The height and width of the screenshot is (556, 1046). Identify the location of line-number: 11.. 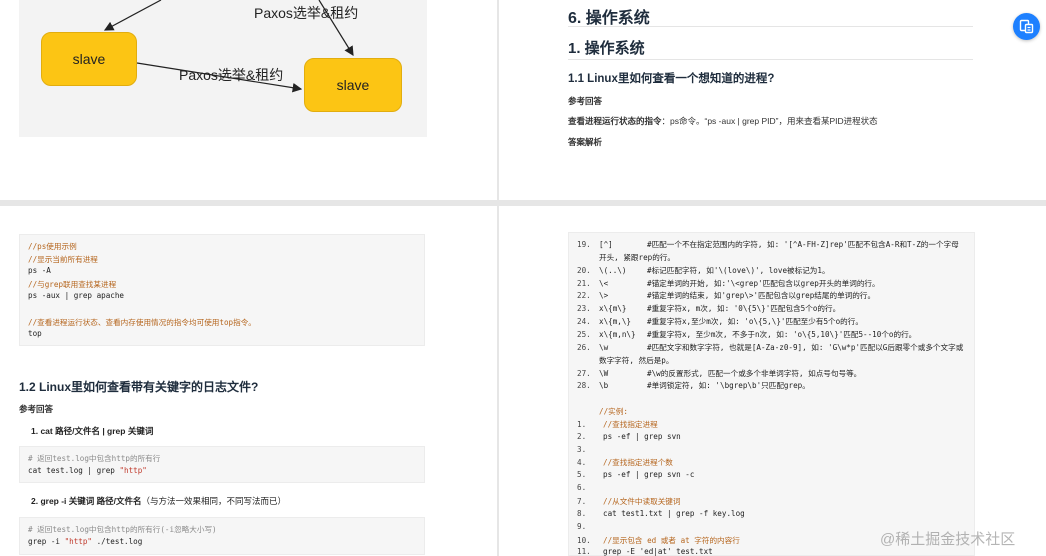
(584, 551).